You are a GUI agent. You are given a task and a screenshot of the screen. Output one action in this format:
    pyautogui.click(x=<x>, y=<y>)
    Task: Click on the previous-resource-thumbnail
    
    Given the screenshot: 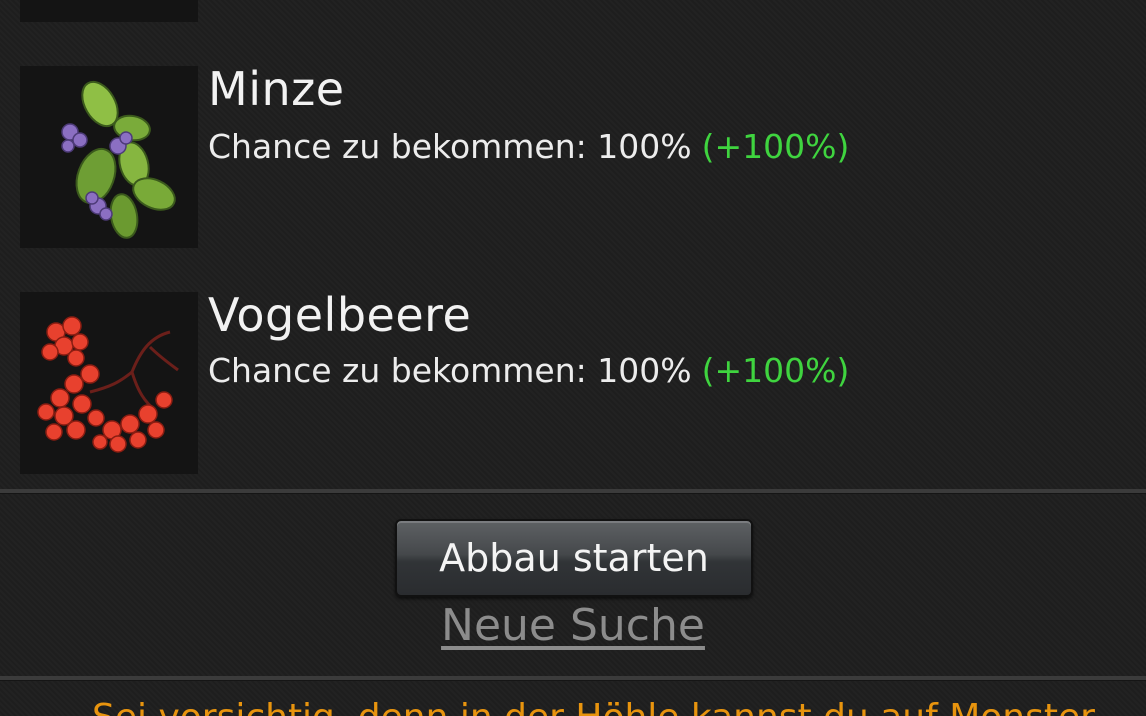 What is the action you would take?
    pyautogui.click(x=109, y=11)
    